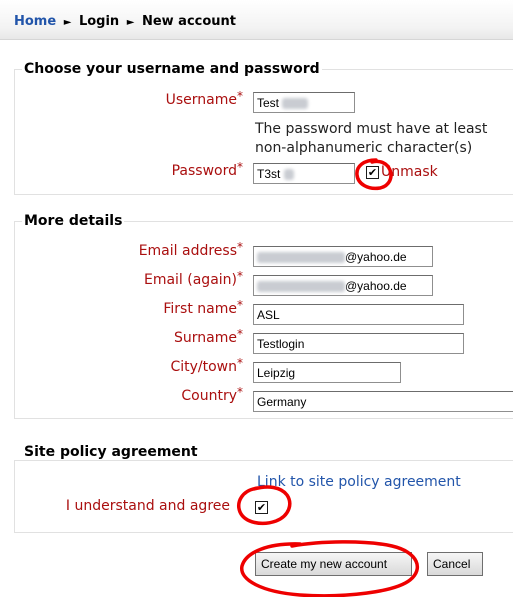 This screenshot has width=513, height=597. Describe the element at coordinates (212, 394) in the screenshot. I see `country-label: Country*` at that location.